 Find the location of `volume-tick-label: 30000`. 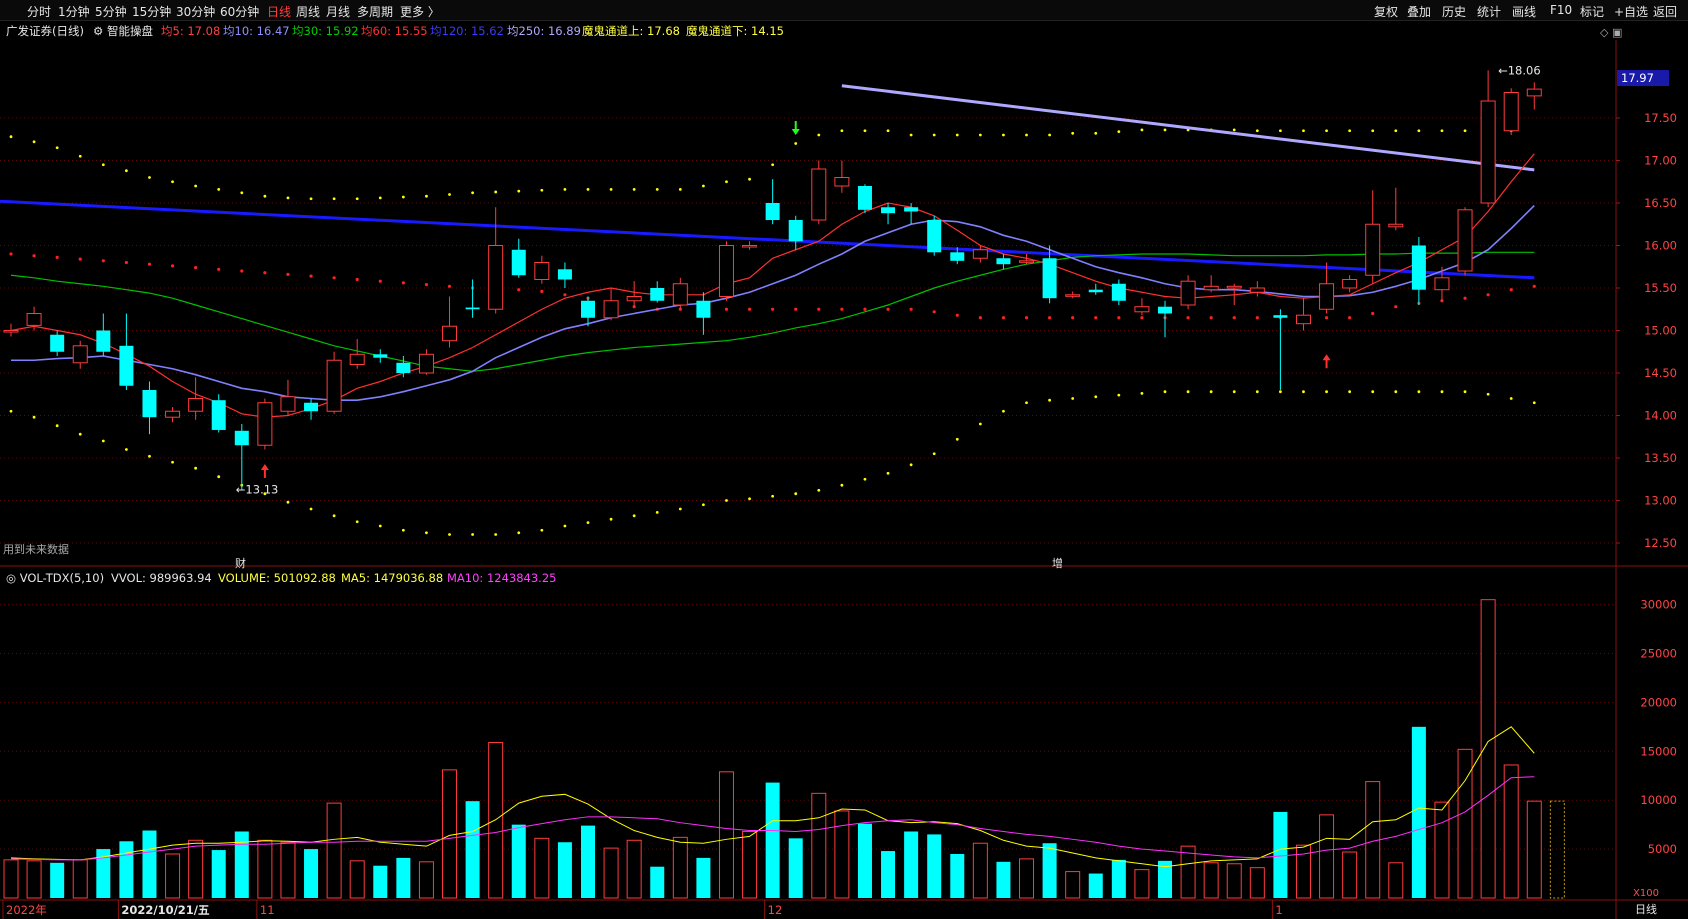

volume-tick-label: 30000 is located at coordinates (1658, 605).